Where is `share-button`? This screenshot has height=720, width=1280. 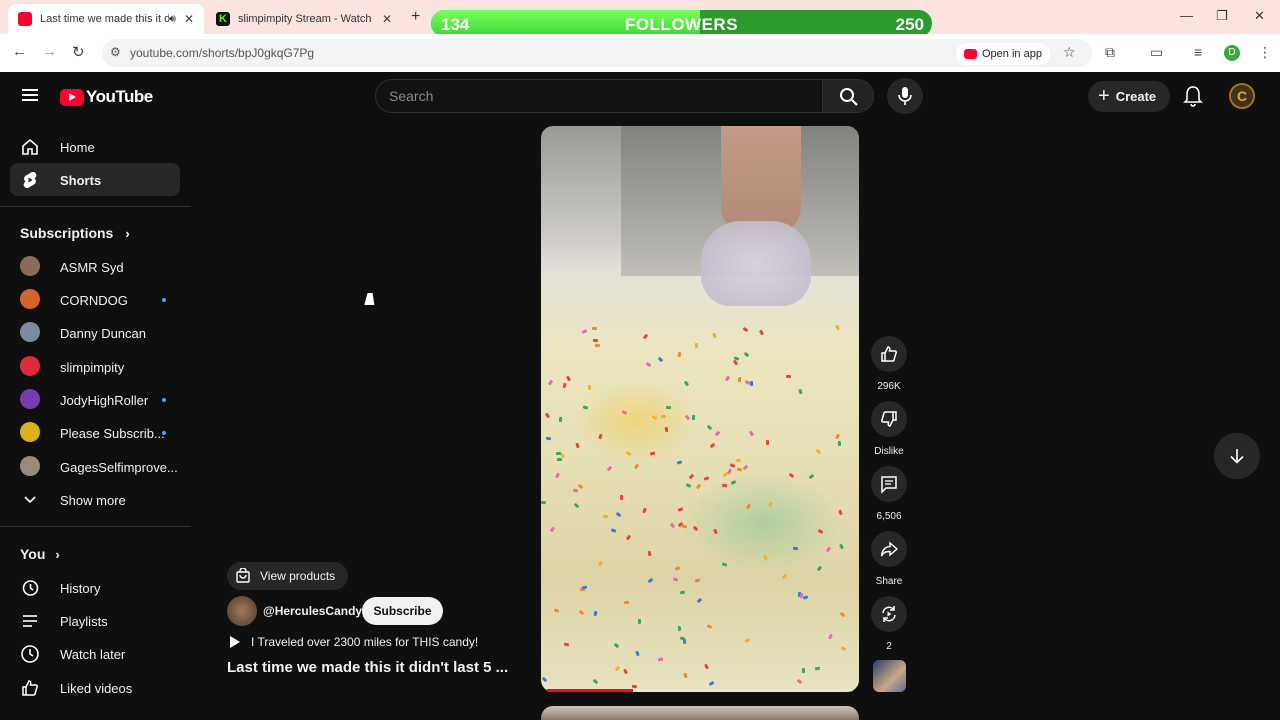 share-button is located at coordinates (889, 549).